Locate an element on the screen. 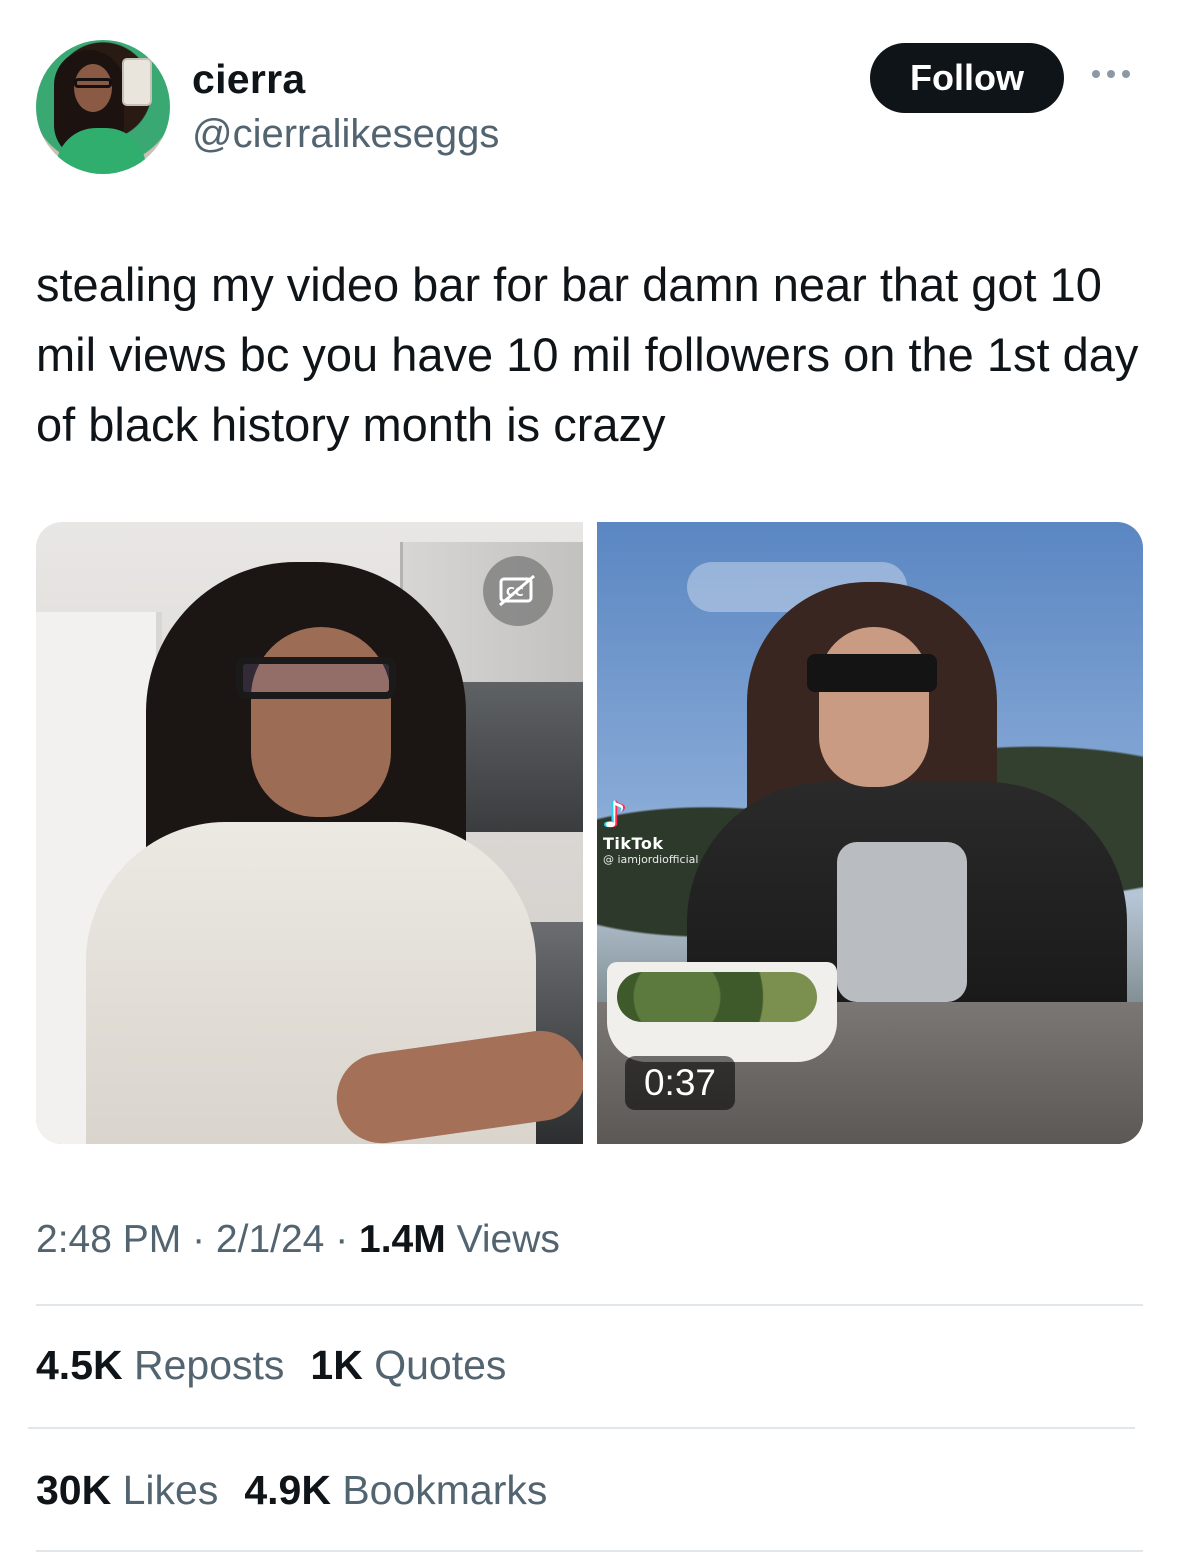 The image size is (1179, 1559). more-horizontal-icon is located at coordinates (1115, 74).